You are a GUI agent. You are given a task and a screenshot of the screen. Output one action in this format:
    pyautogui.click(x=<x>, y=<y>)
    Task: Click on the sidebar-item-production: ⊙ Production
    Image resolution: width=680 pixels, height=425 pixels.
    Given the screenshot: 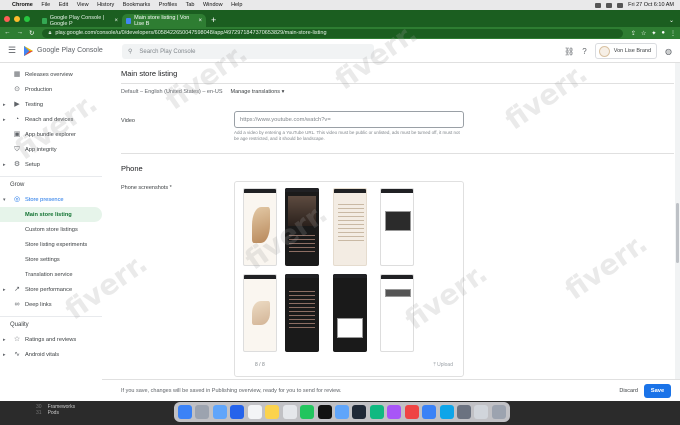 What is the action you would take?
    pyautogui.click(x=51, y=89)
    